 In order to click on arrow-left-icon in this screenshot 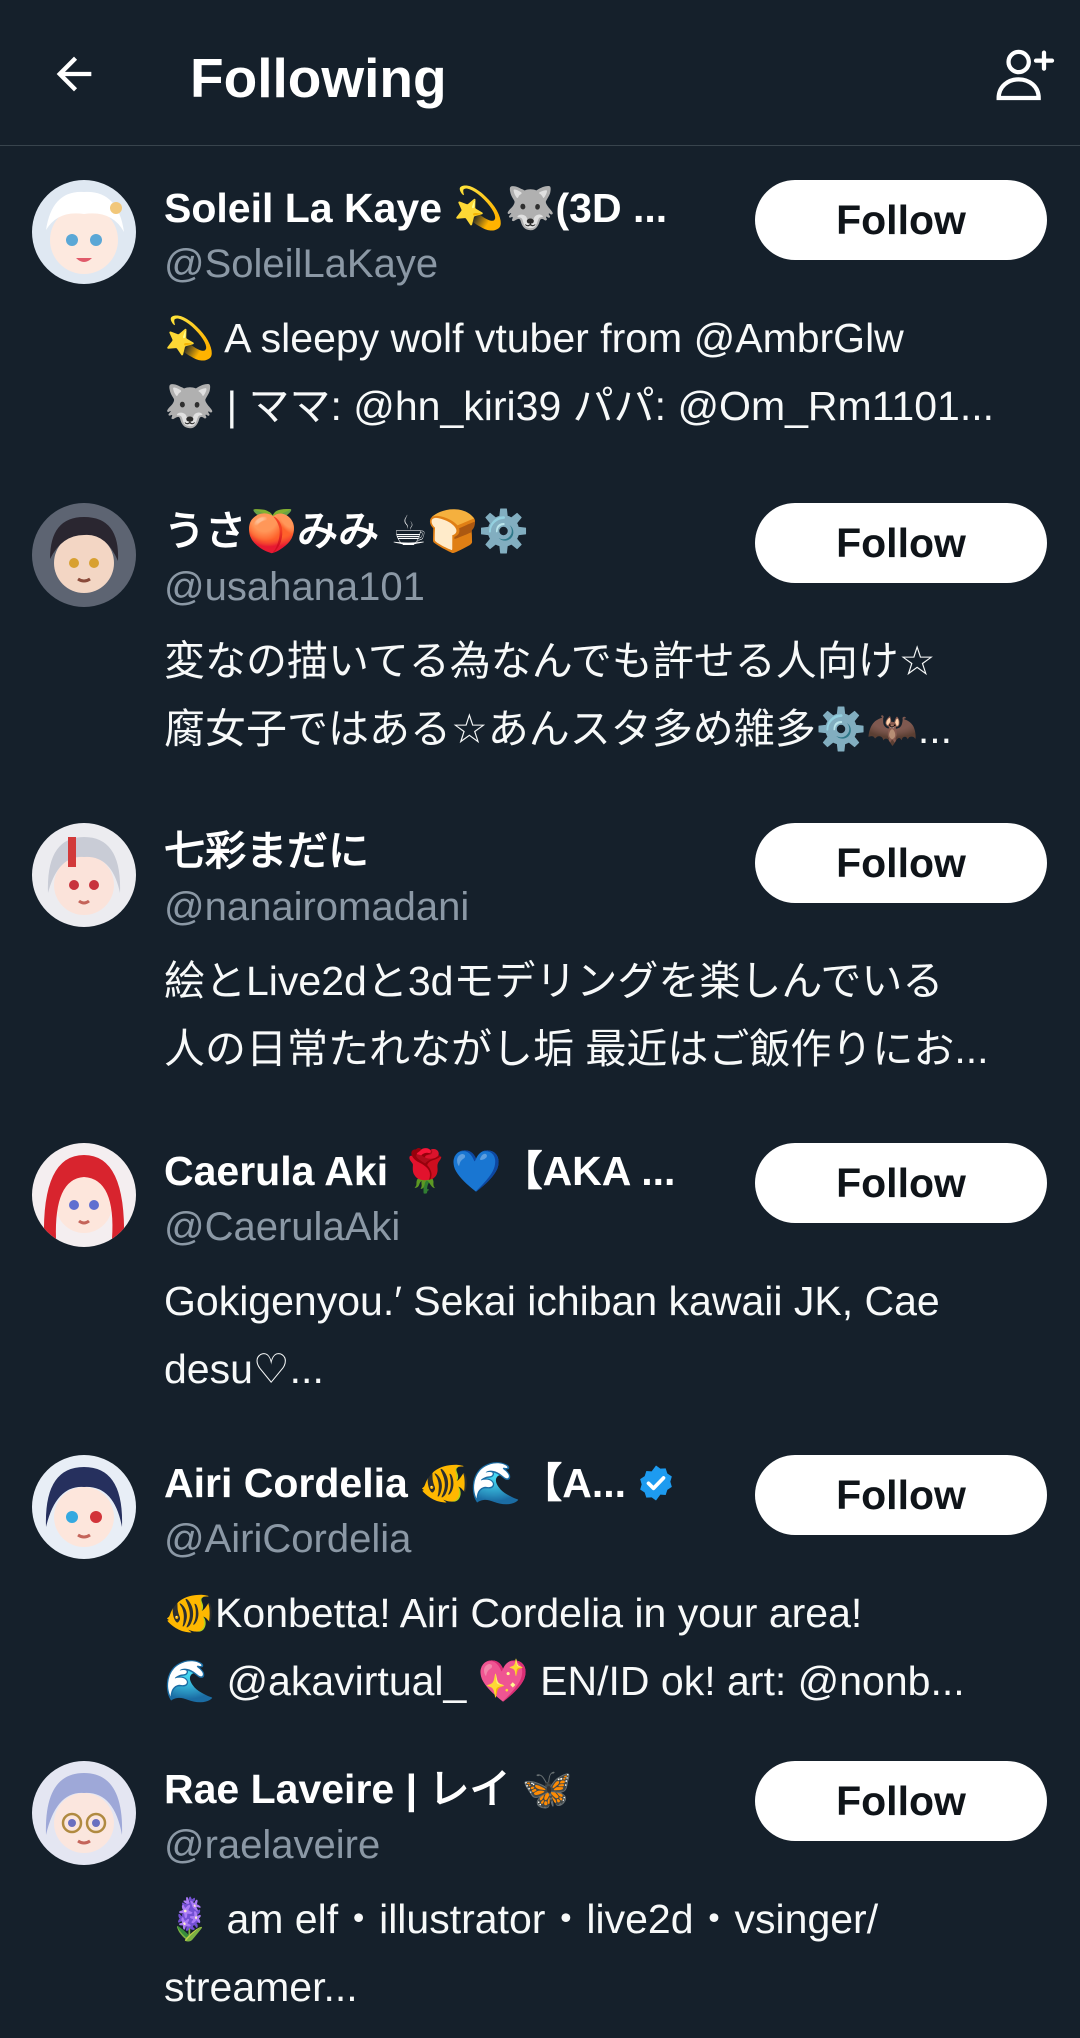, I will do `click(74, 74)`.